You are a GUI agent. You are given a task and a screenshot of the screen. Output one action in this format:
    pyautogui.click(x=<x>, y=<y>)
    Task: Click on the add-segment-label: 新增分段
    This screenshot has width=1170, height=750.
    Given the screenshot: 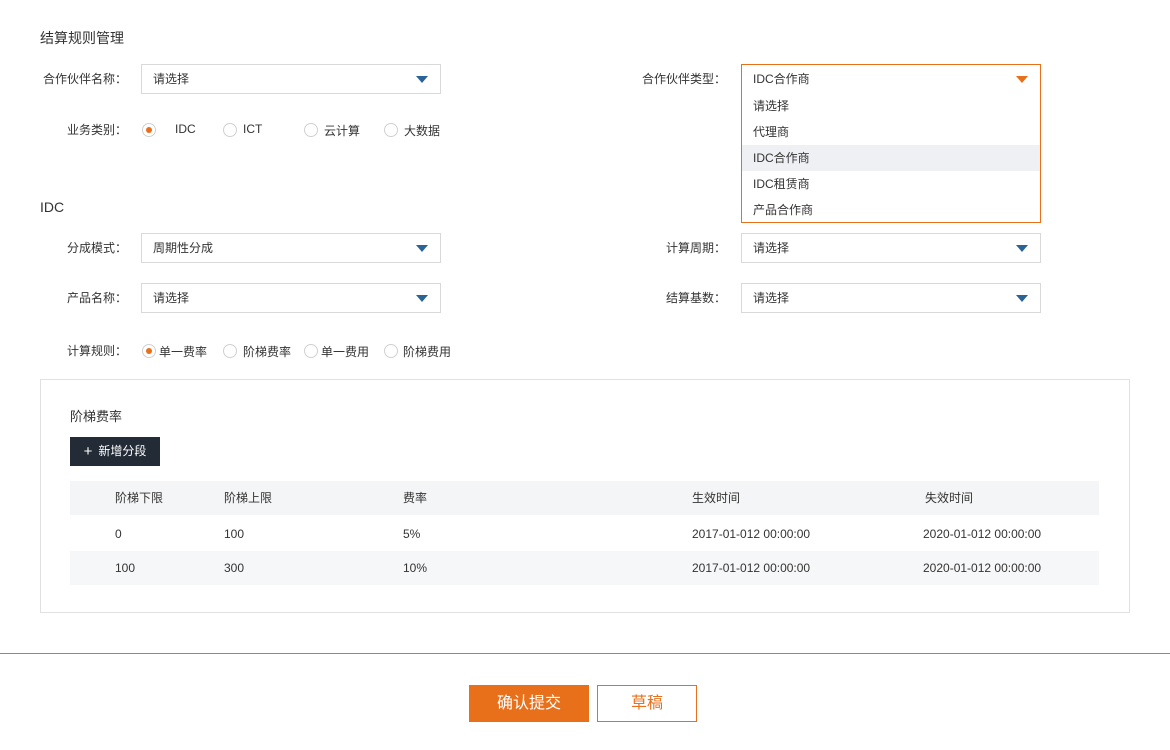 What is the action you would take?
    pyautogui.click(x=122, y=451)
    